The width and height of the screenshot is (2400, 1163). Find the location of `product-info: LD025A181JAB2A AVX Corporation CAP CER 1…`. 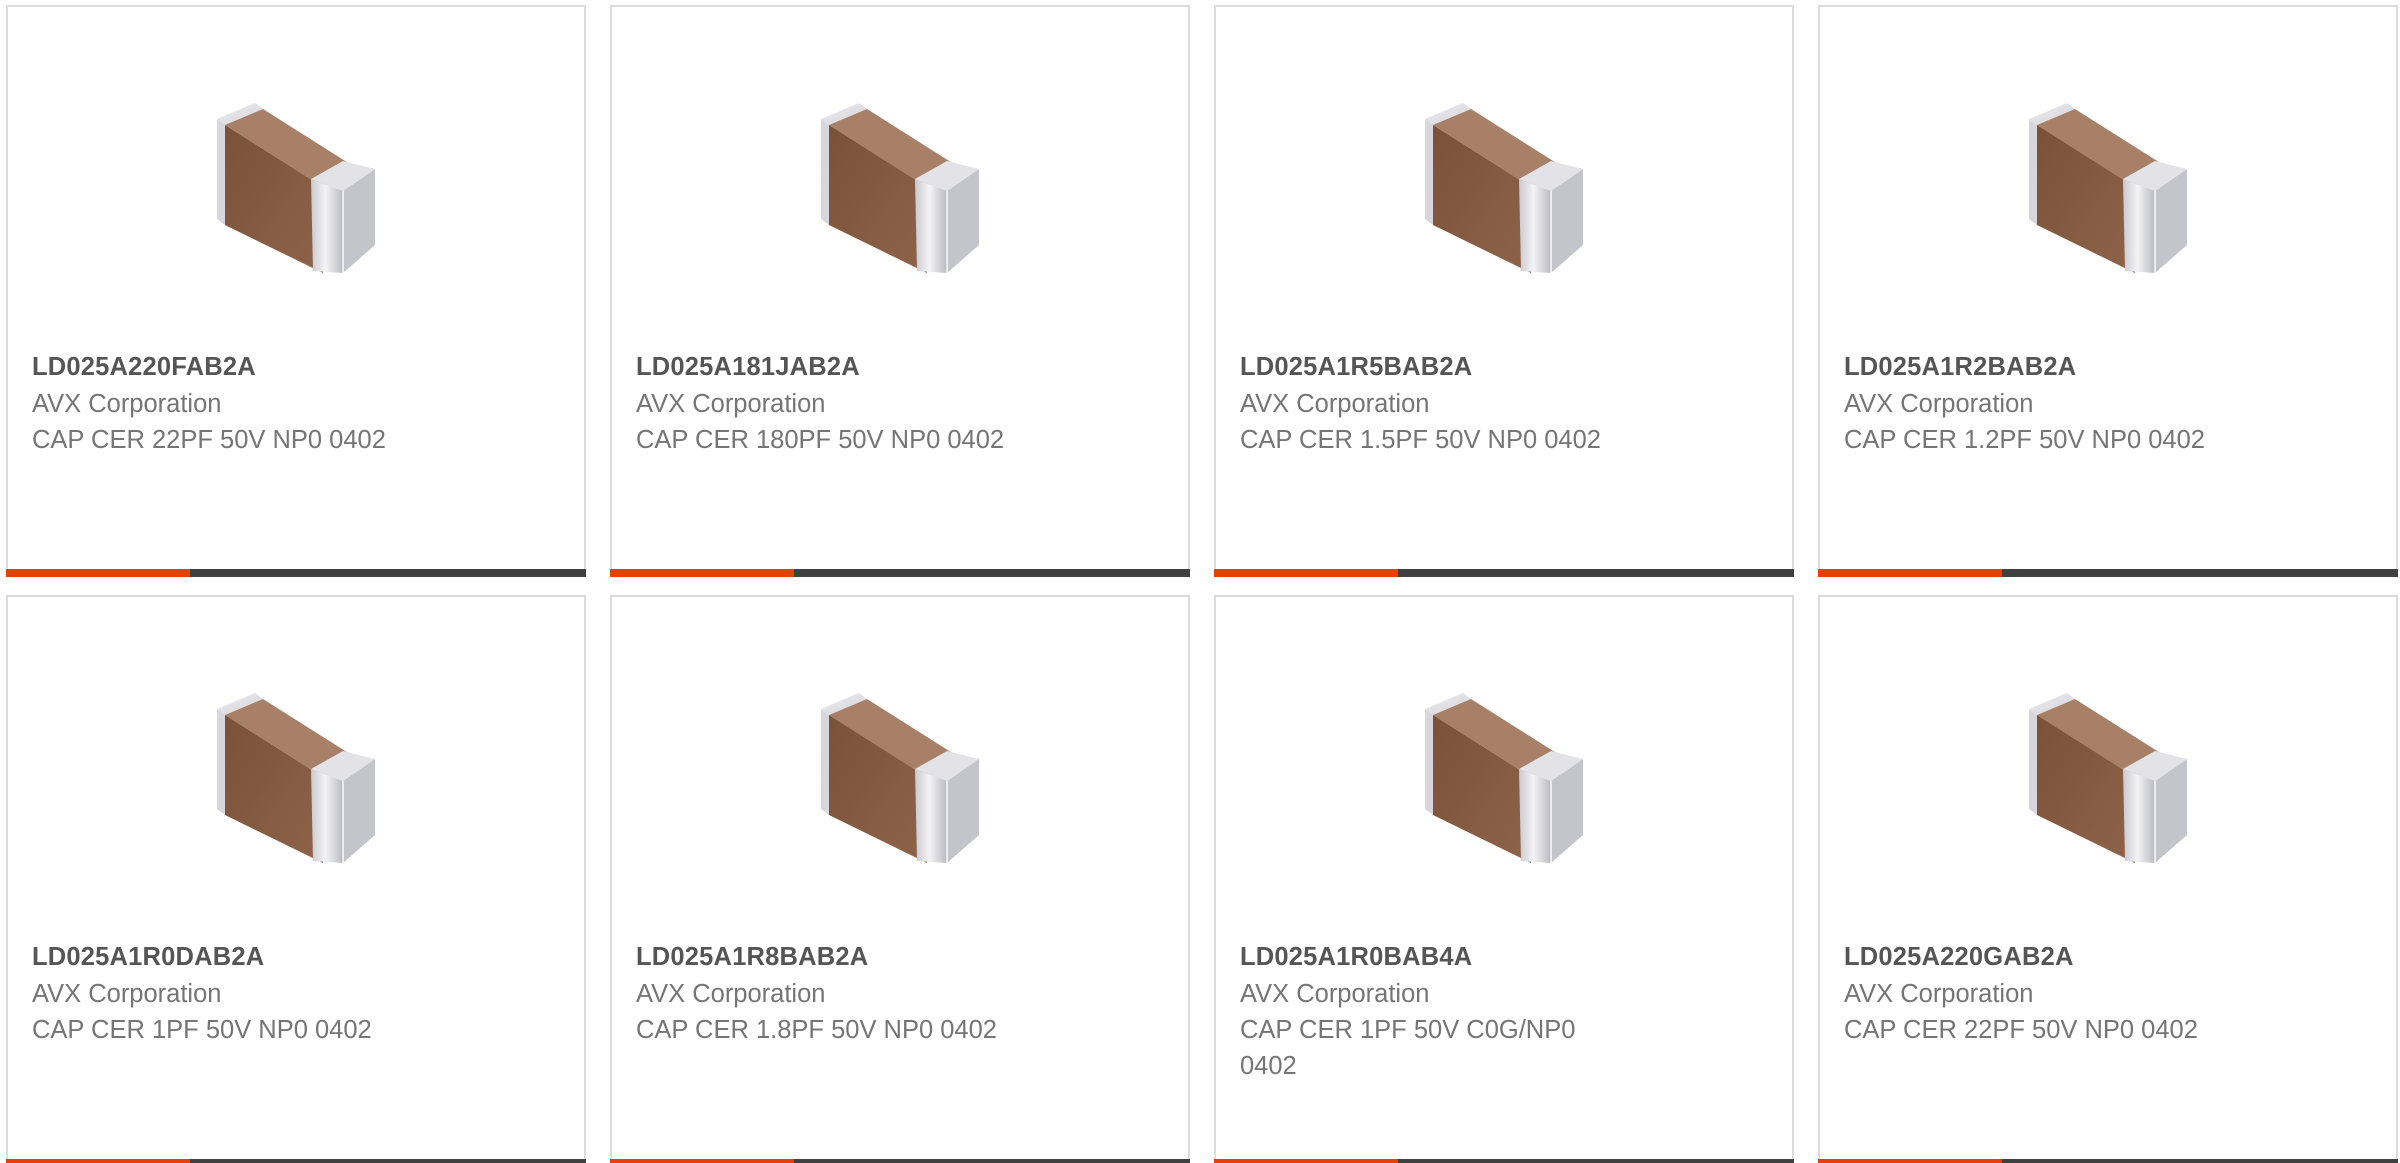

product-info: LD025A181JAB2A AVX Corporation CAP CER 1… is located at coordinates (851, 403).